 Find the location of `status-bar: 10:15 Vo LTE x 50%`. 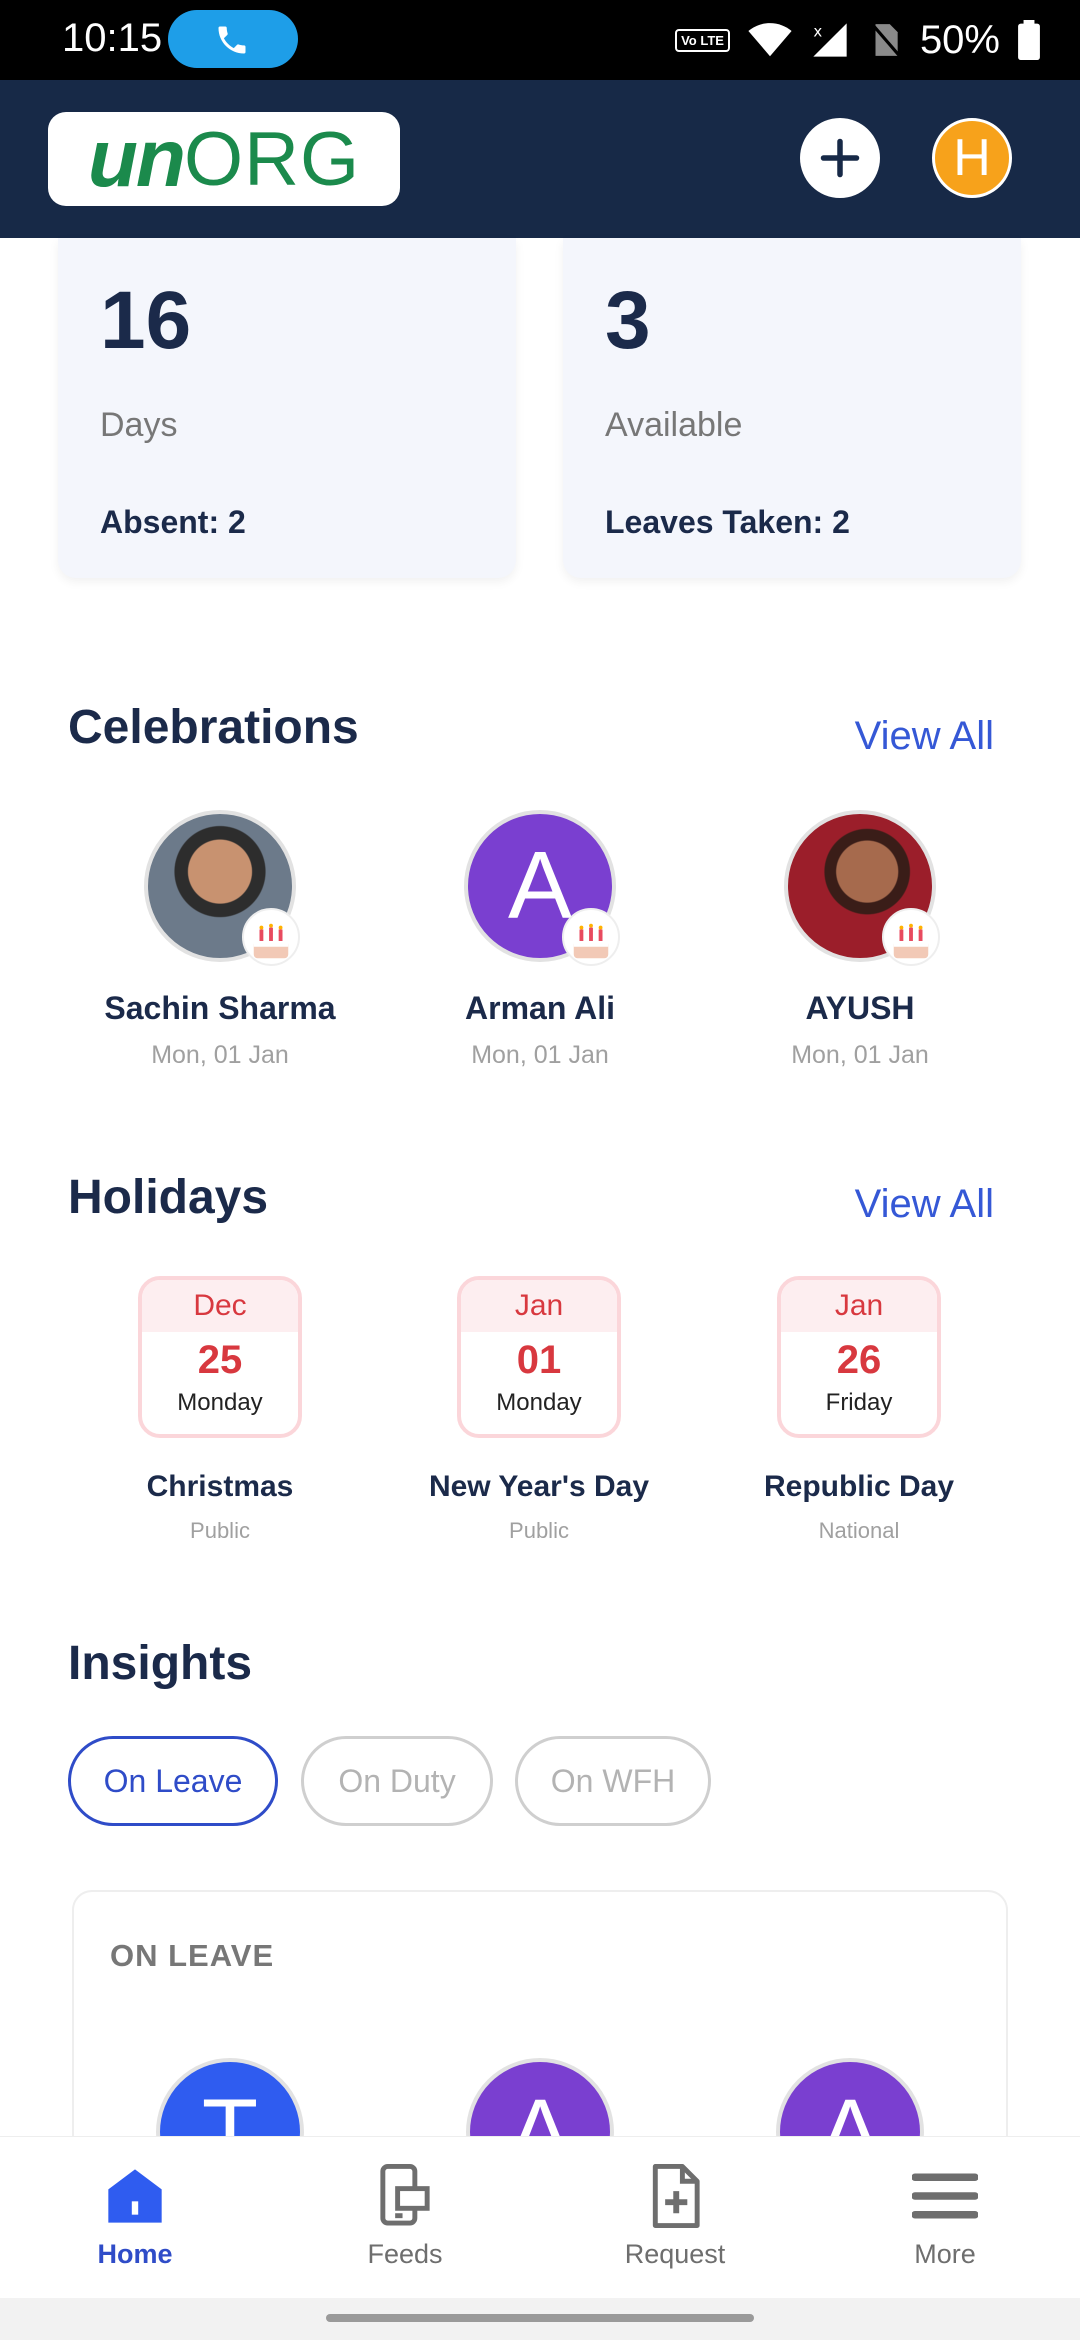

status-bar: 10:15 Vo LTE x 50% is located at coordinates (540, 40).